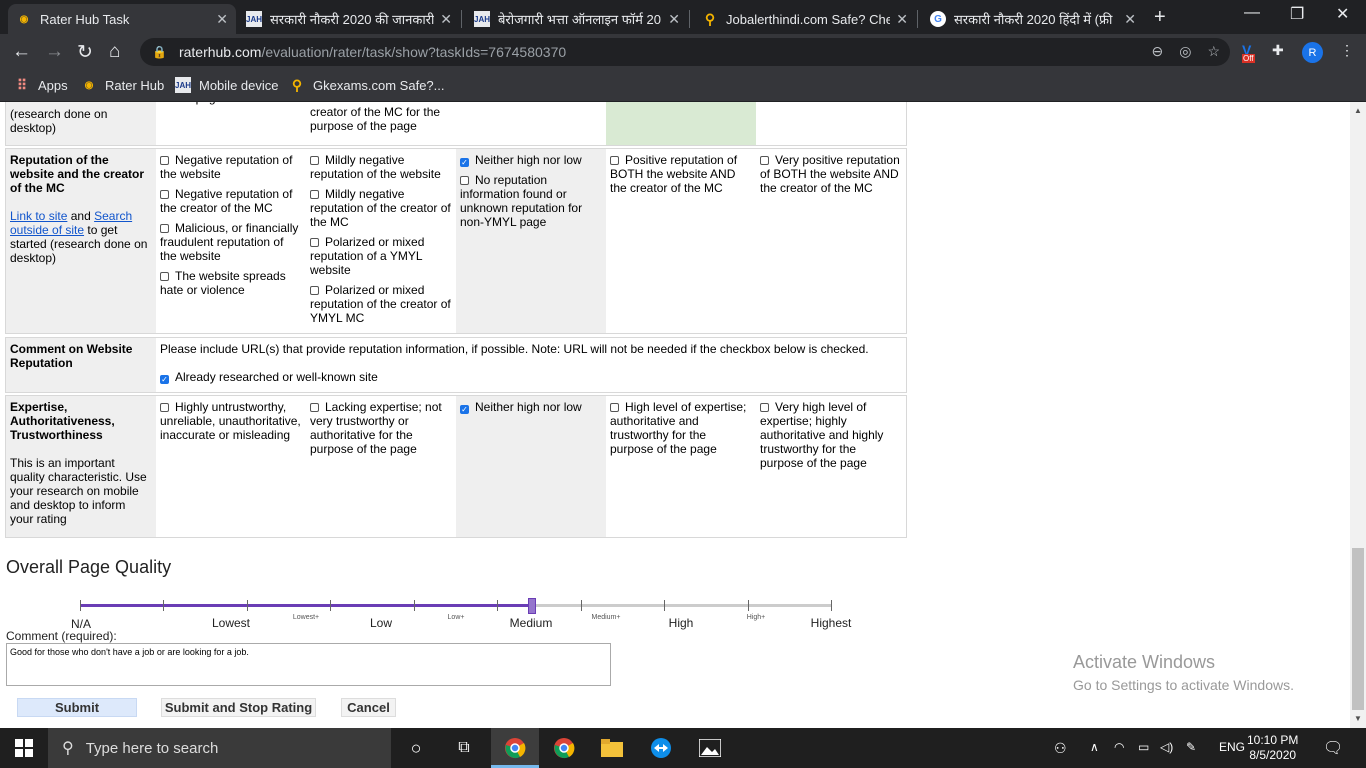 The height and width of the screenshot is (768, 1366). What do you see at coordinates (1094, 747) in the screenshot?
I see `show-hidden-icons-chevron-icon: ∧` at bounding box center [1094, 747].